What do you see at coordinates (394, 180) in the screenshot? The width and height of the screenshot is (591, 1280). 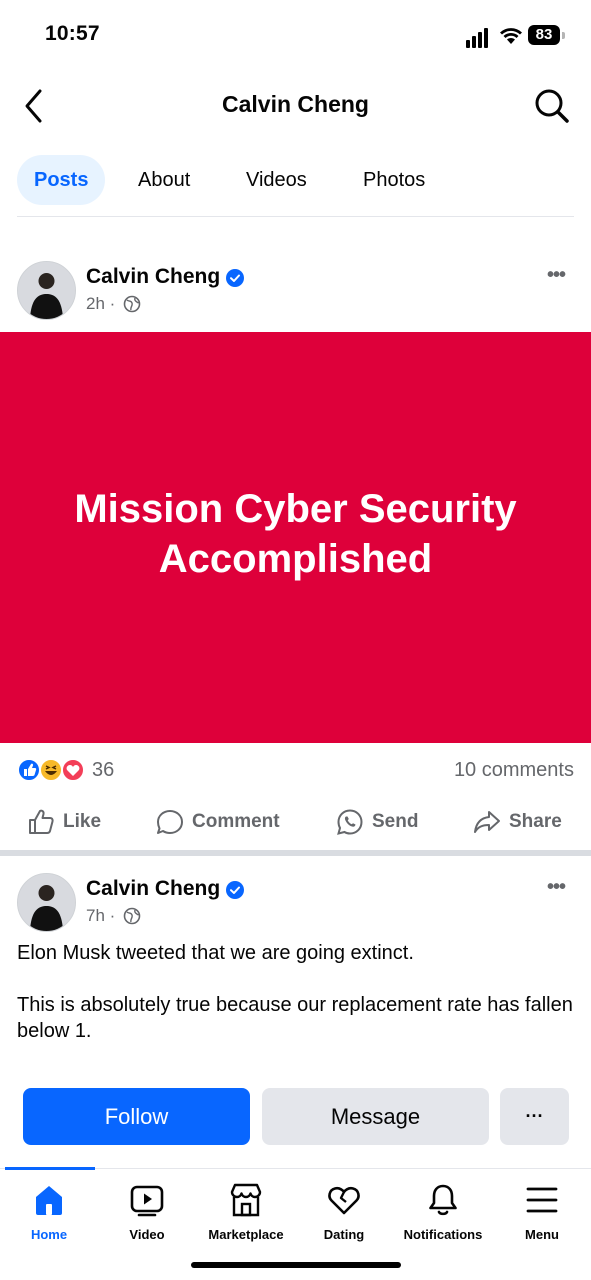 I see `tab-photos: Photos` at bounding box center [394, 180].